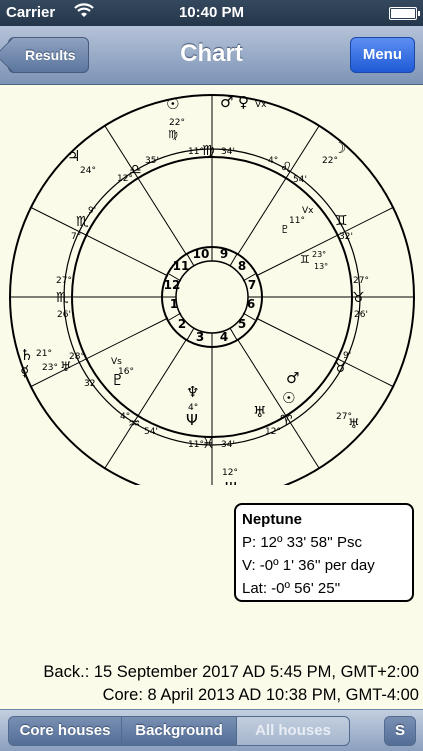  Describe the element at coordinates (292, 378) in the screenshot. I see `mars-right-icon: ♂` at that location.